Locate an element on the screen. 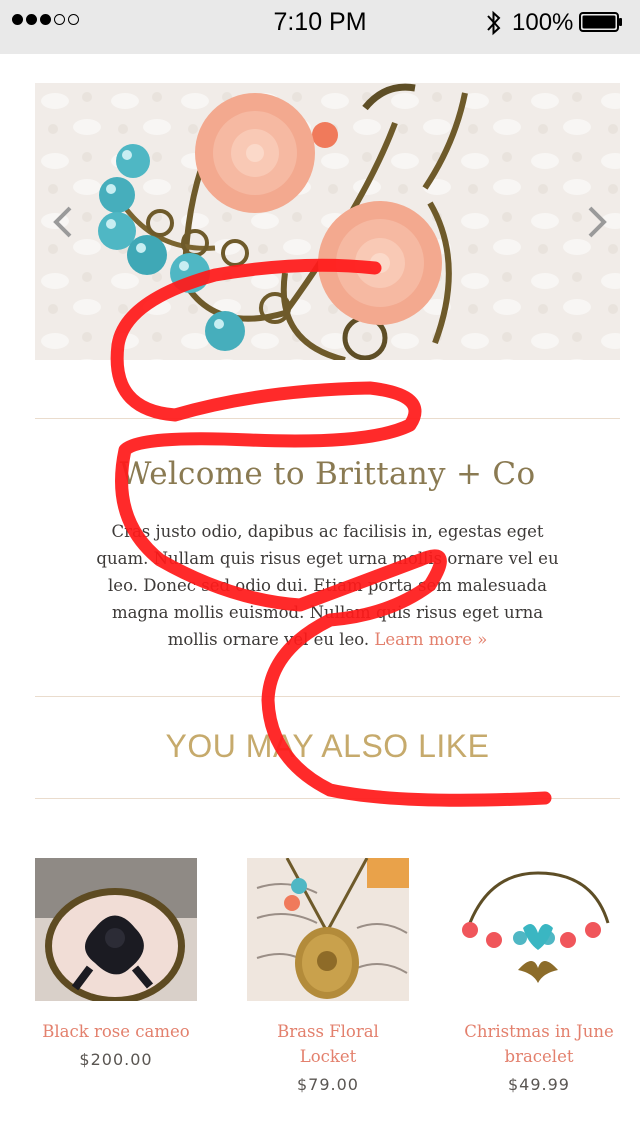 The height and width of the screenshot is (1136, 640). product-card: Brass Floral Locket $79.00 is located at coordinates (328, 976).